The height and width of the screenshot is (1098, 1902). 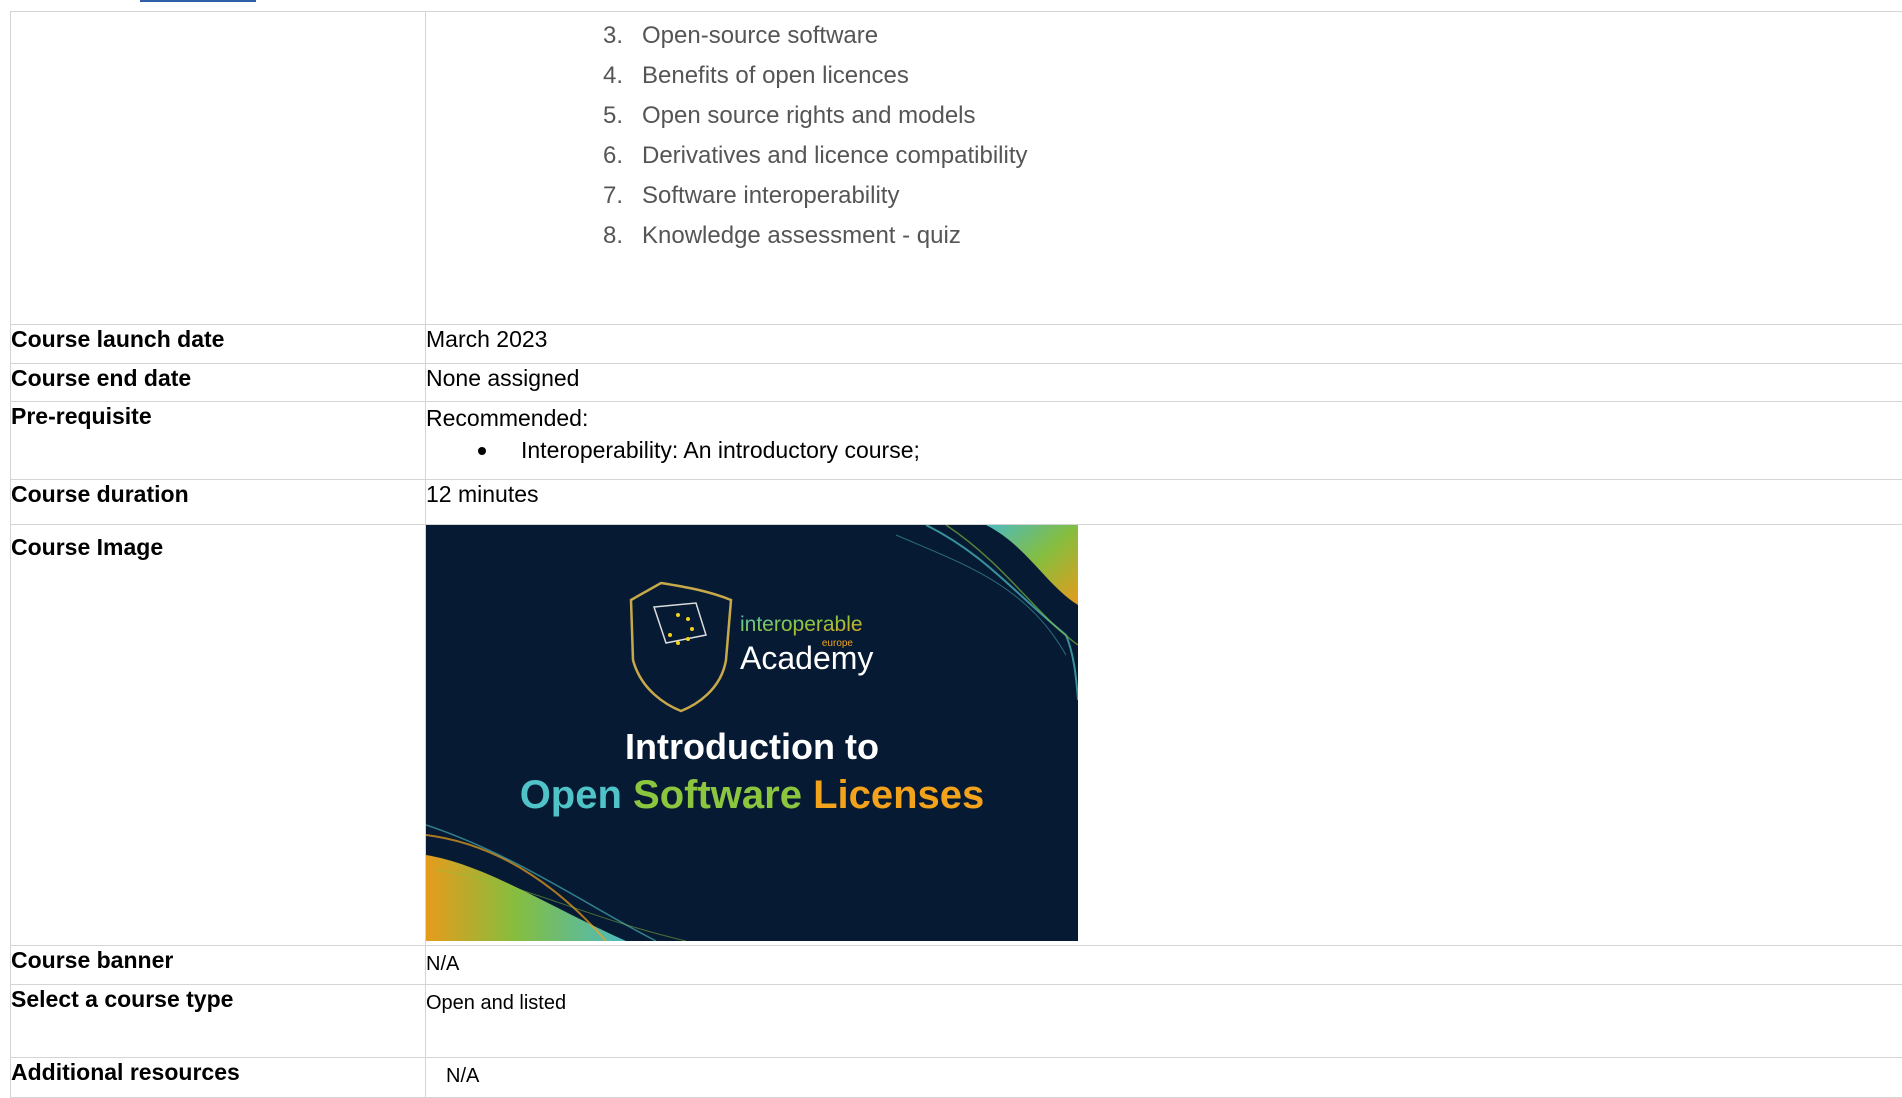 What do you see at coordinates (603, 76) in the screenshot?
I see `list-number: 4.` at bounding box center [603, 76].